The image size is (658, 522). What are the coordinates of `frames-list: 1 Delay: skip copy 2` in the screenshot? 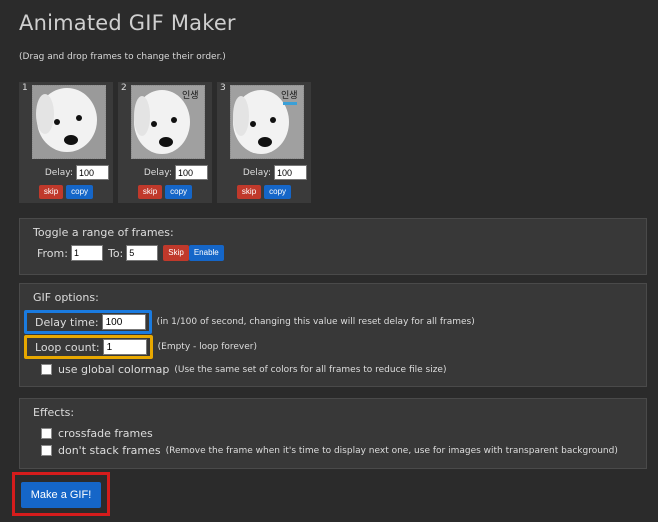 It's located at (165, 142).